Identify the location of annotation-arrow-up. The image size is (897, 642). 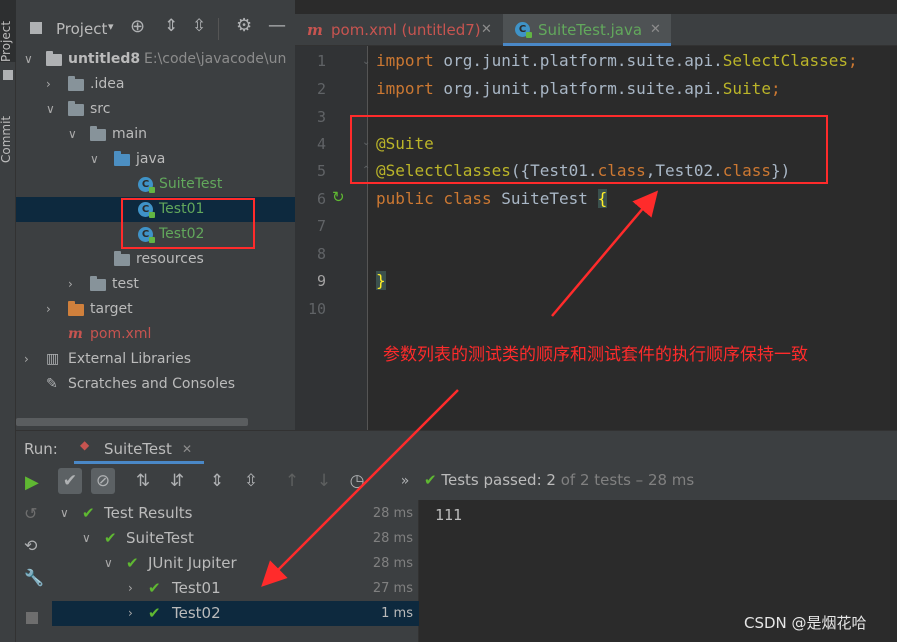
(605, 253).